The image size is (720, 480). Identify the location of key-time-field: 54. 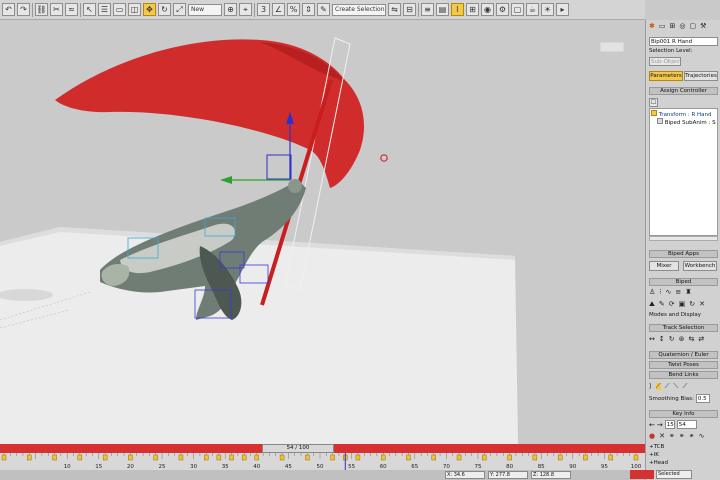
(686, 424).